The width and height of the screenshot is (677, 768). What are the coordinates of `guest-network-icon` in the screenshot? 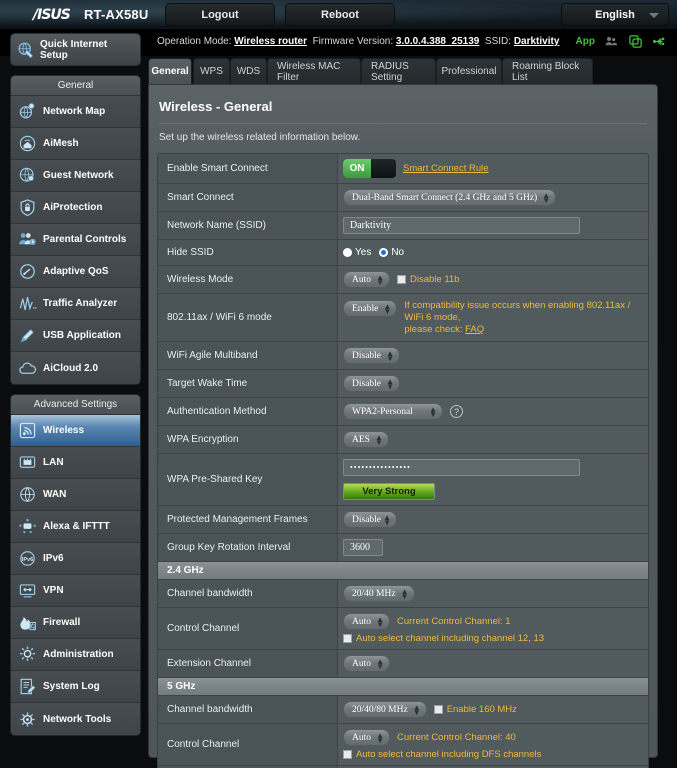 It's located at (26, 174).